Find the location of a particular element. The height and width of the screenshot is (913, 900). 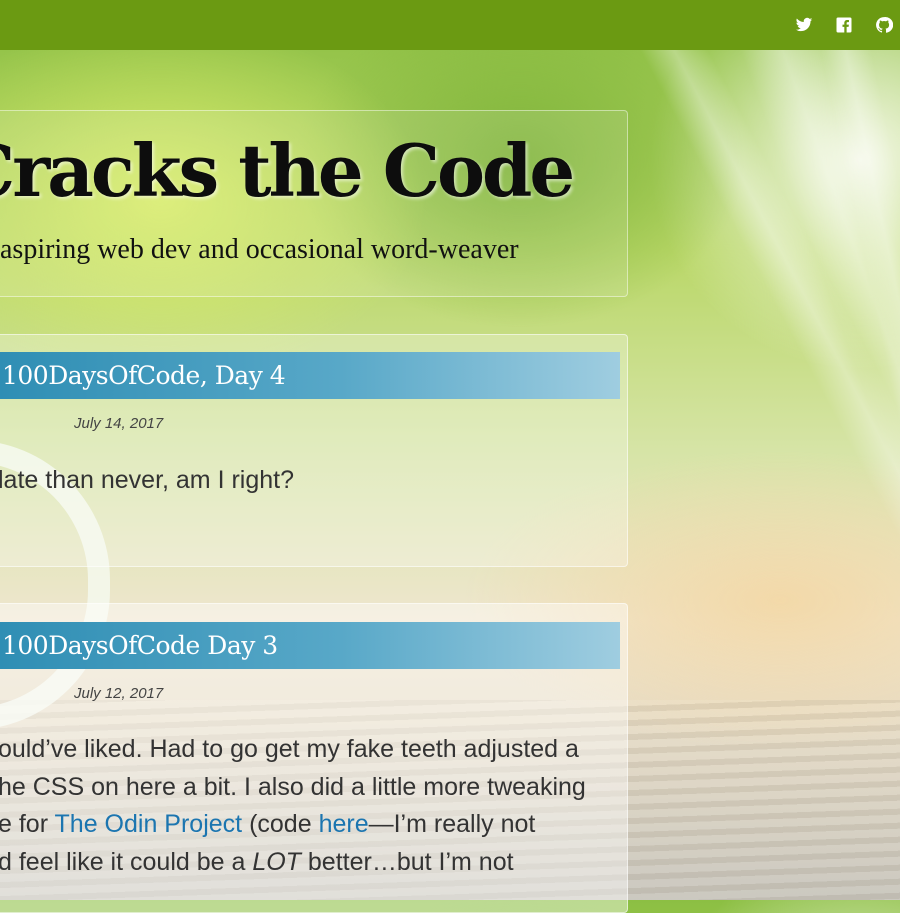

text-segment: (code is located at coordinates (280, 824).